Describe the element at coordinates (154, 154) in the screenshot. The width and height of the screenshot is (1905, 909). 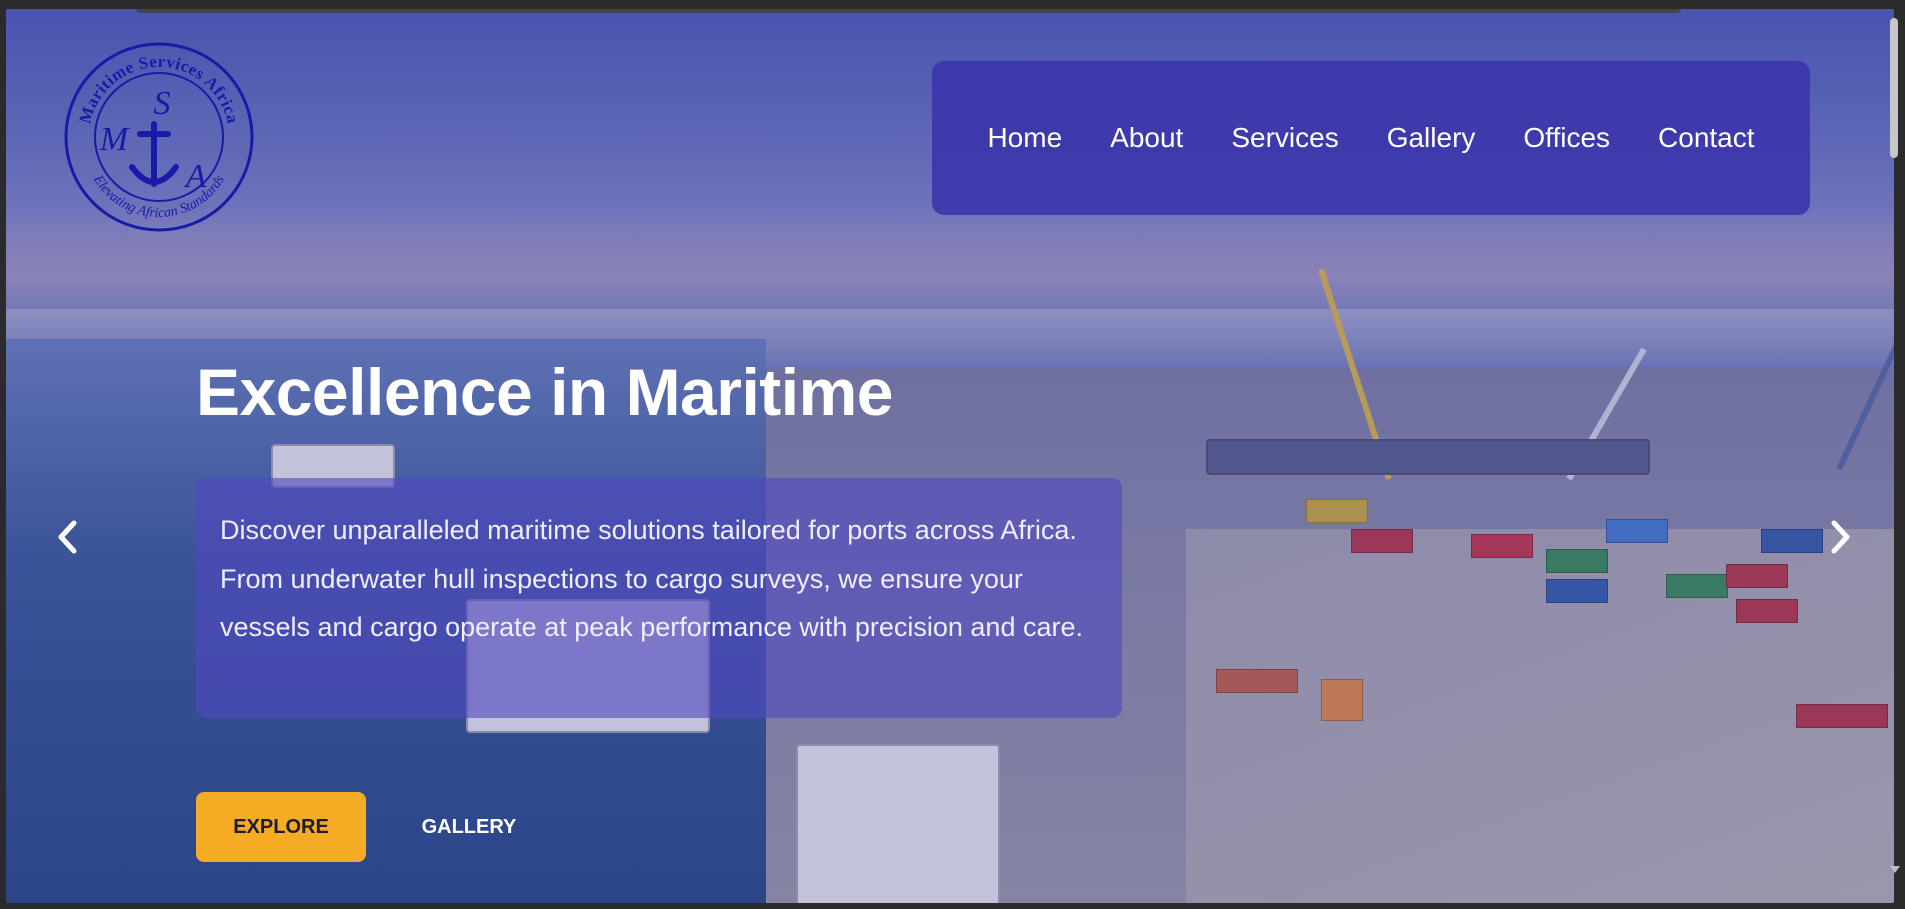
I see `anchor-icon` at that location.